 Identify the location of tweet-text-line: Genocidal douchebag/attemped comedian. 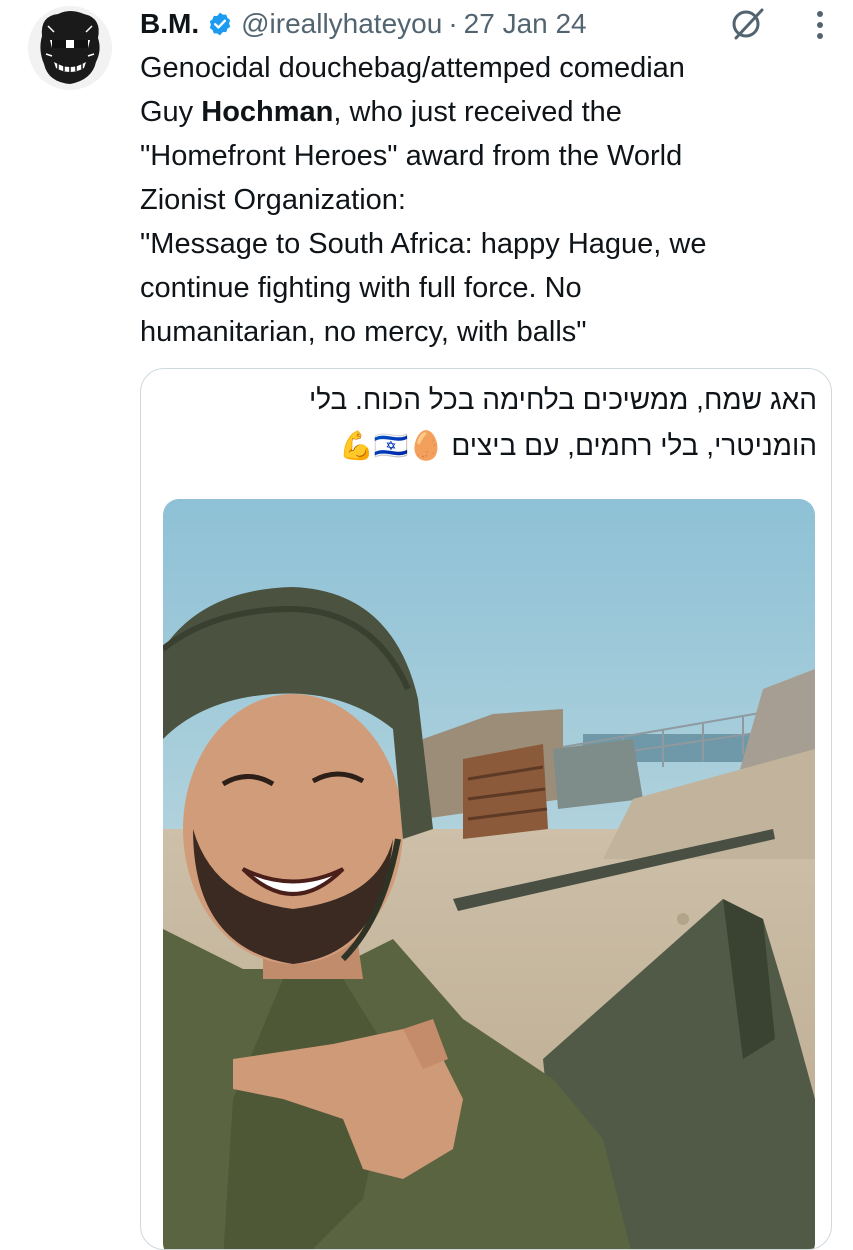
(412, 68).